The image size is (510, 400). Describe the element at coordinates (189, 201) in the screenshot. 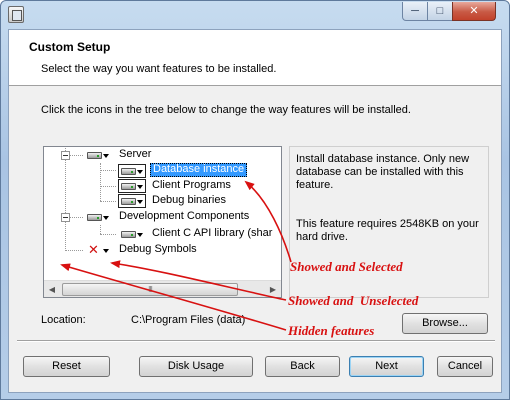

I see `tree-item-debug-binaries: Debug binaries` at that location.